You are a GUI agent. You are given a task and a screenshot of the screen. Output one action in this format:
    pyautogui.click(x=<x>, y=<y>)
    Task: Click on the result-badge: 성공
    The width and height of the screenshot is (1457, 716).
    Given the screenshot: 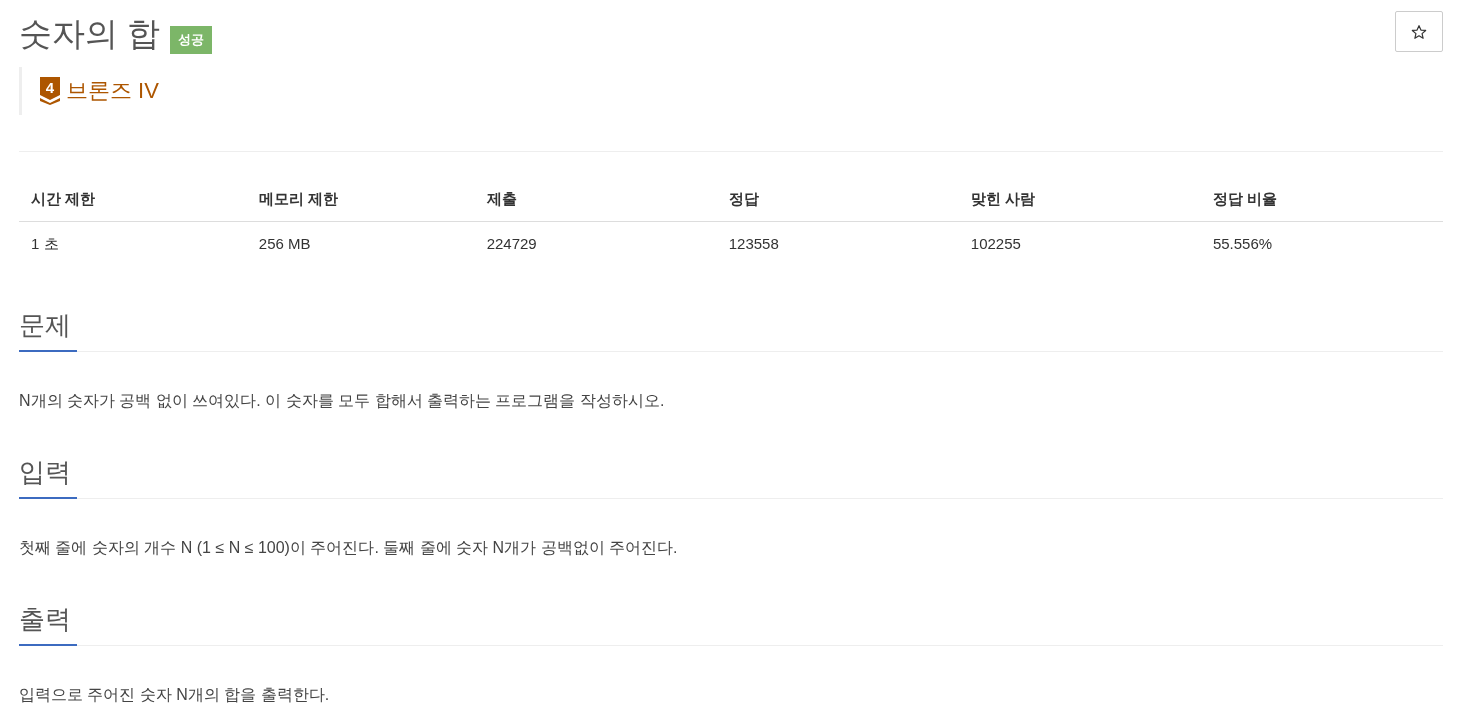 What is the action you would take?
    pyautogui.click(x=191, y=40)
    